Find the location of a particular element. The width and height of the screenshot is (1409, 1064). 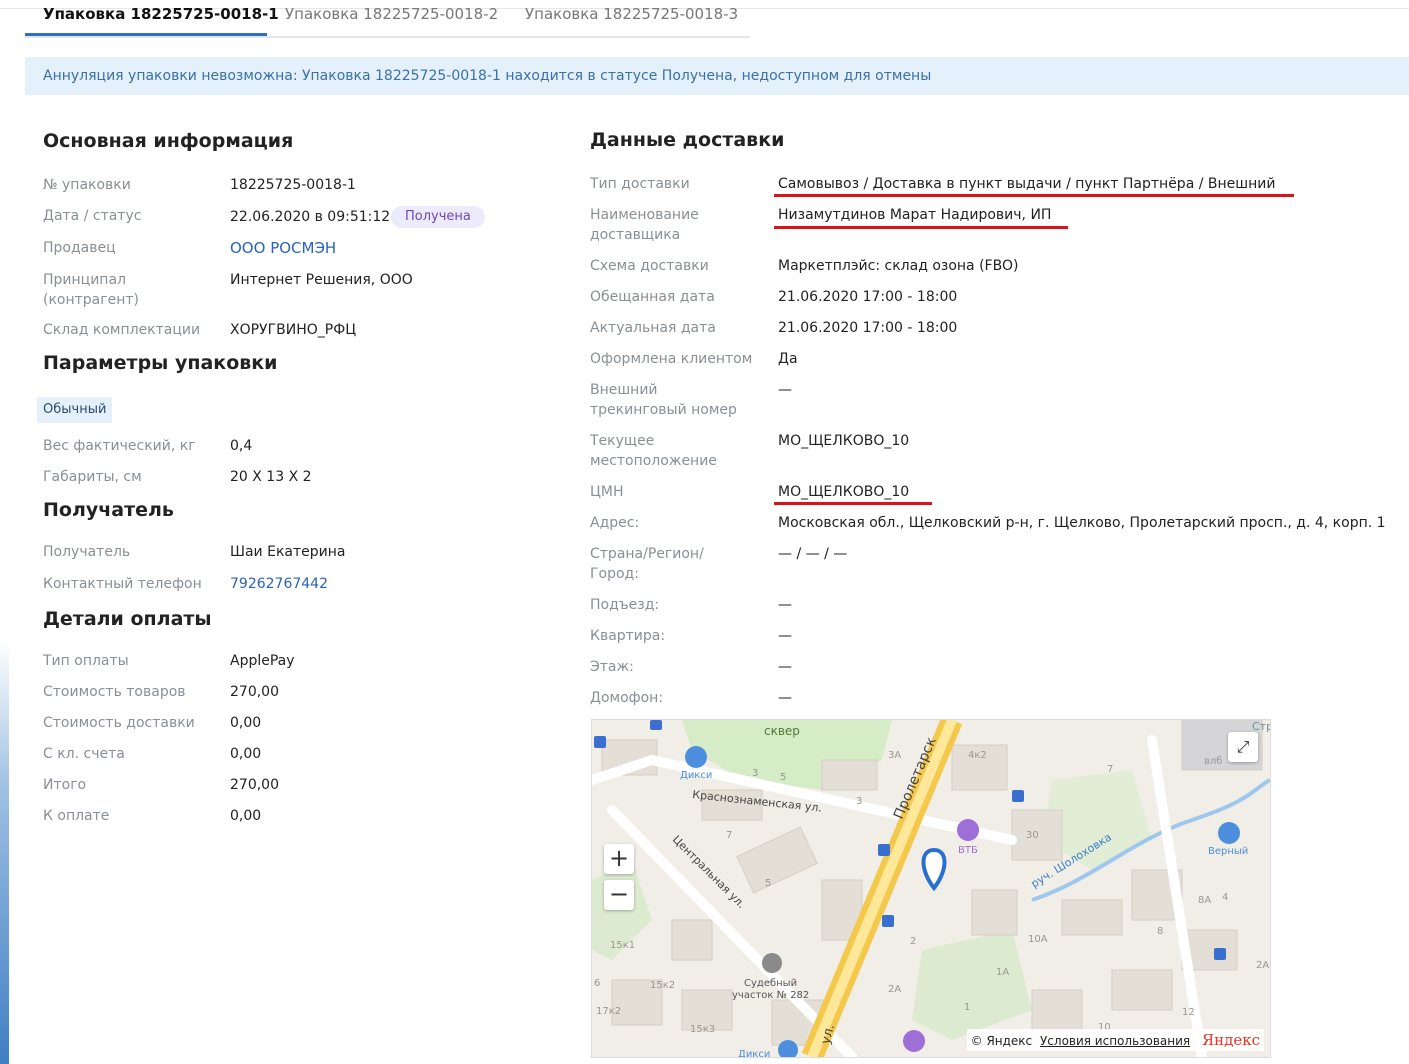

svg-text: Верный is located at coordinates (1228, 851).